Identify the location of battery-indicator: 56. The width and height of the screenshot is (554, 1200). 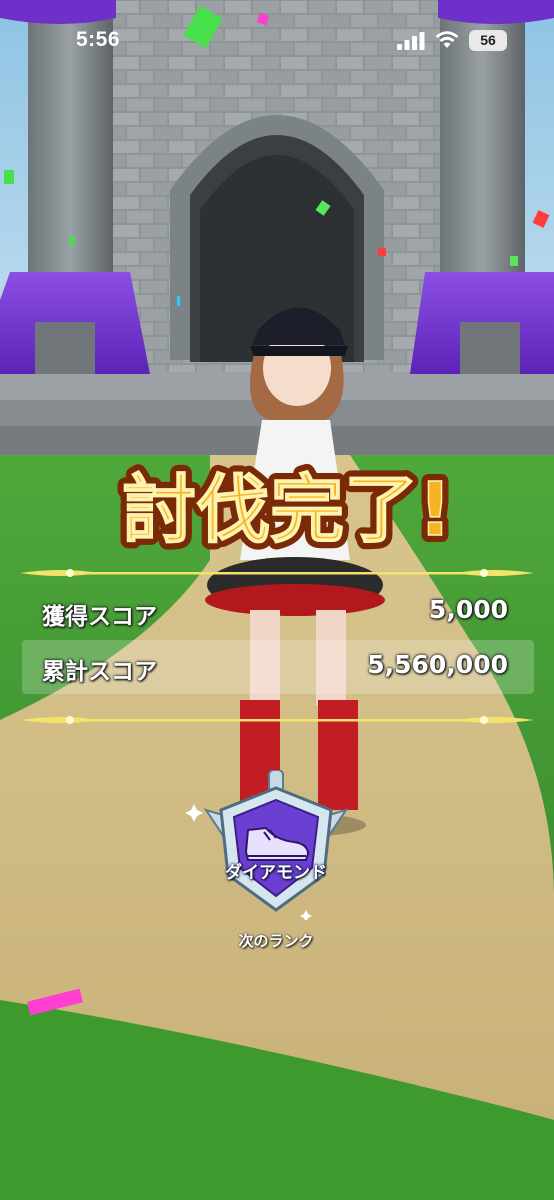
(488, 40).